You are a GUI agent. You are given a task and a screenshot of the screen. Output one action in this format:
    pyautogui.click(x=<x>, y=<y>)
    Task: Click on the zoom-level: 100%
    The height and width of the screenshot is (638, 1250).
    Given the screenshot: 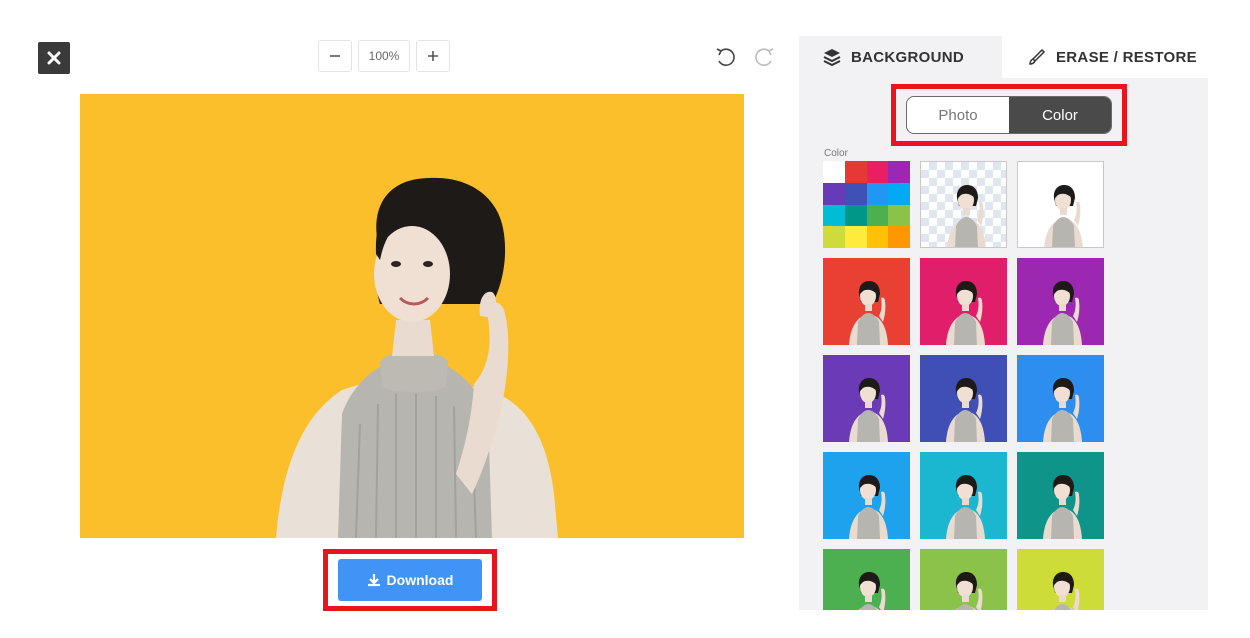 What is the action you would take?
    pyautogui.click(x=384, y=56)
    